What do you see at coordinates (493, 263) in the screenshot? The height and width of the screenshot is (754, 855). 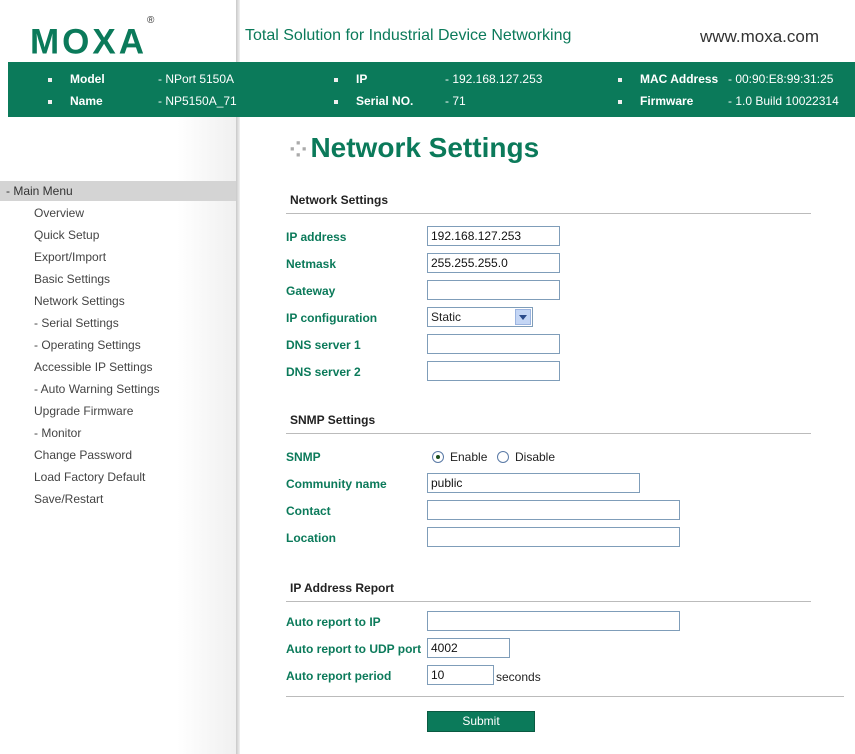 I see `netmask-input: 255.255.255.0` at bounding box center [493, 263].